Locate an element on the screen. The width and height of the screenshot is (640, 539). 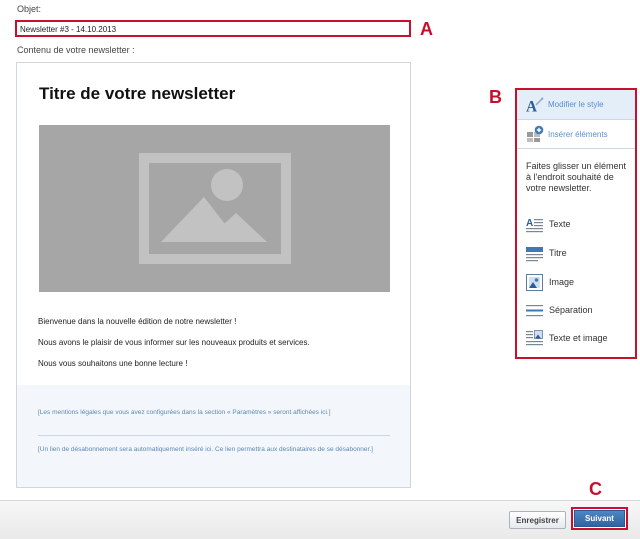
image-placeholder-icon is located at coordinates (215, 208).